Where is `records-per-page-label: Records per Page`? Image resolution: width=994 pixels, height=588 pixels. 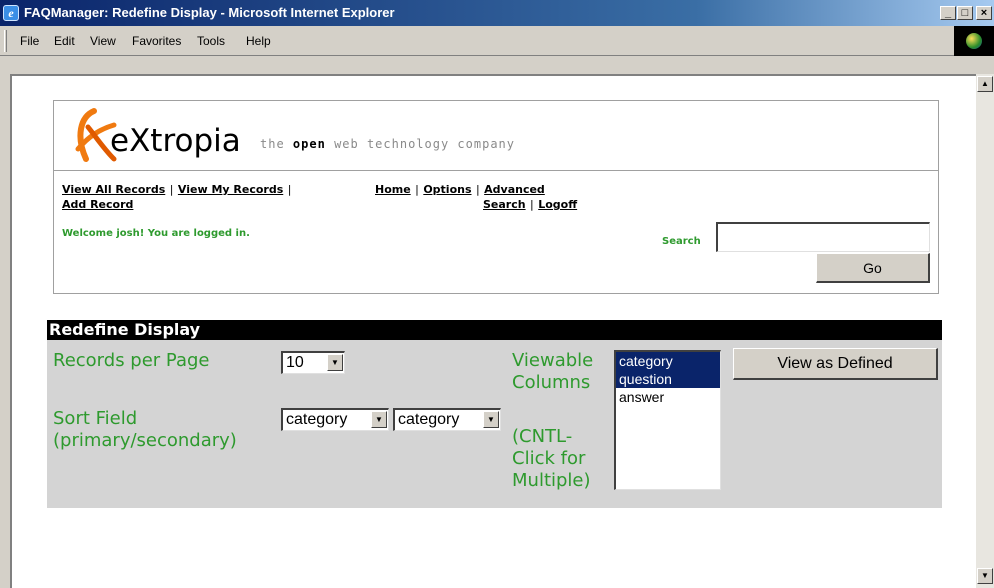
records-per-page-label: Records per Page is located at coordinates (131, 360).